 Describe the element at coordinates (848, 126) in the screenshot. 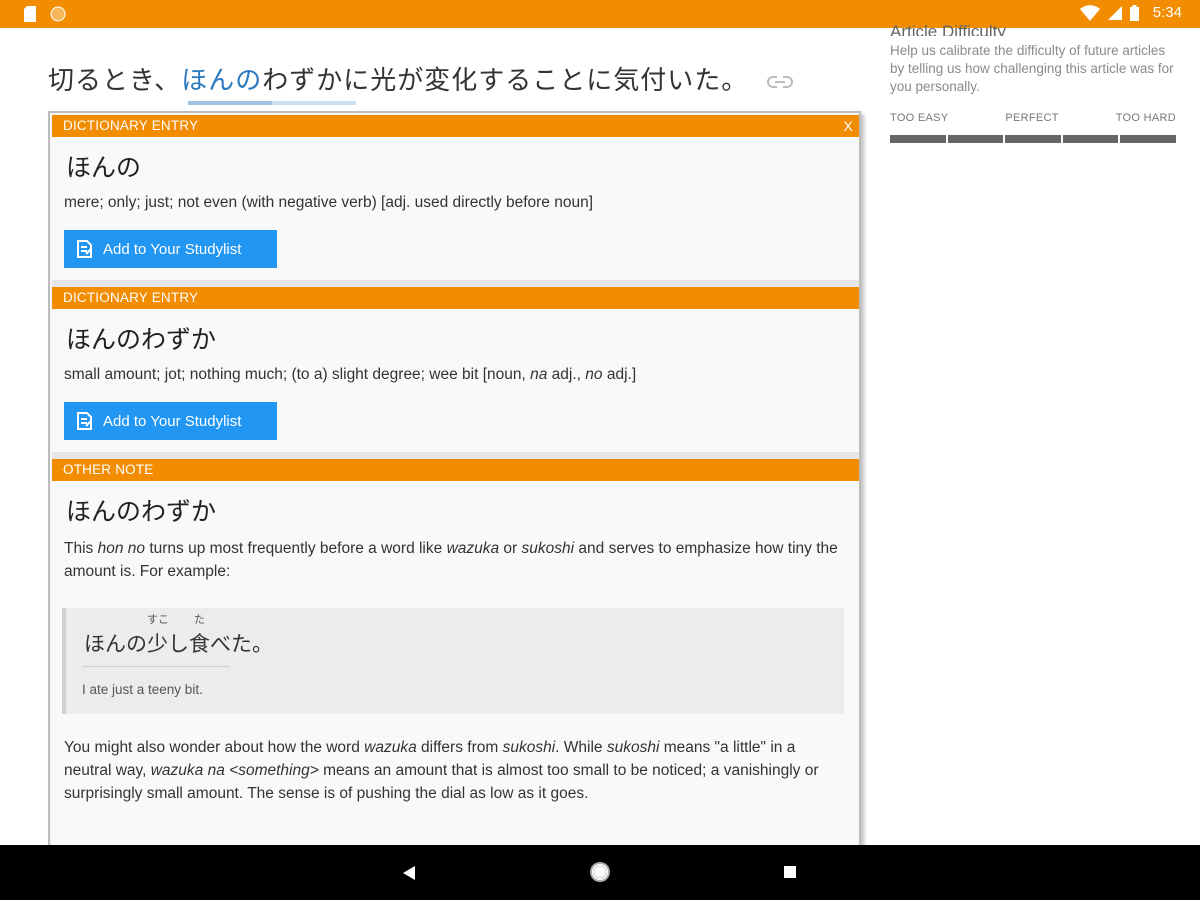

I see `close-button: X` at that location.